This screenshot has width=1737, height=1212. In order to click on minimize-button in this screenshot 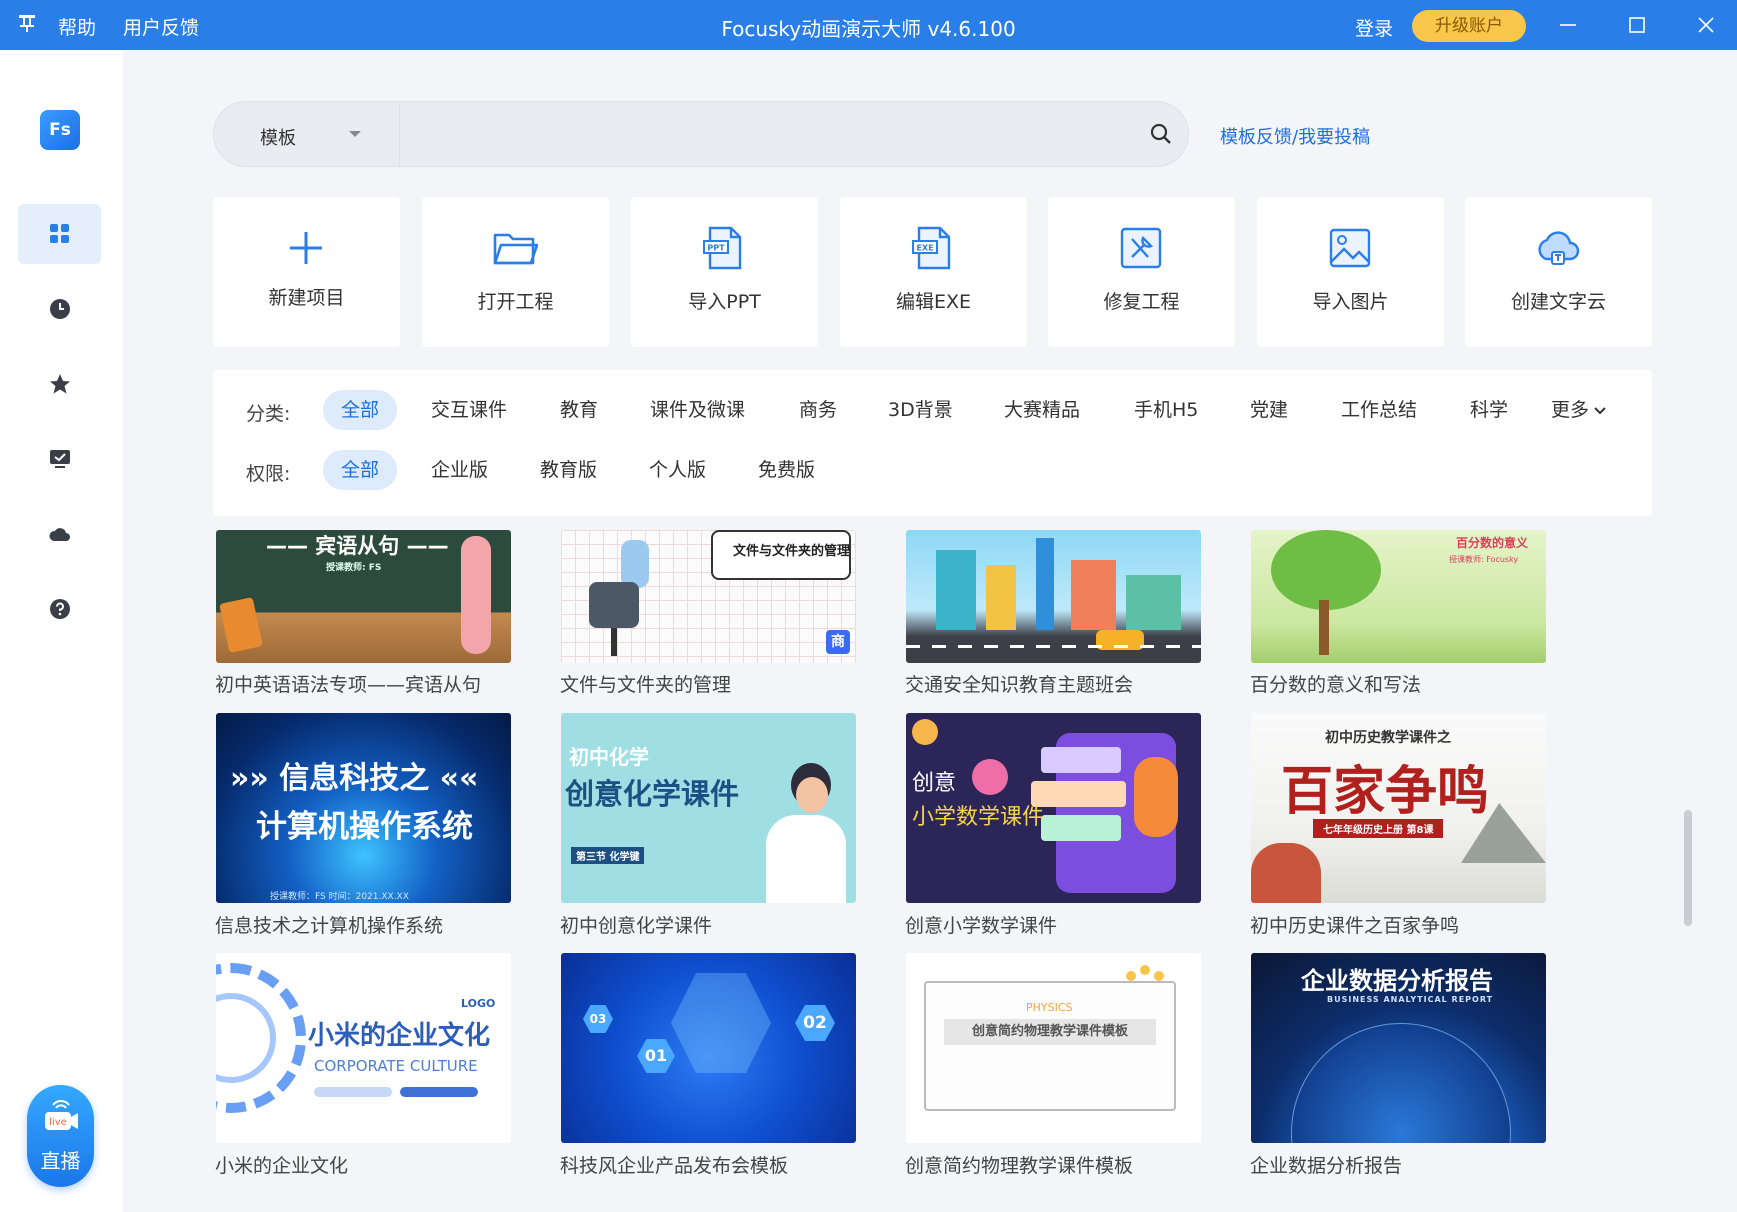, I will do `click(1568, 25)`.